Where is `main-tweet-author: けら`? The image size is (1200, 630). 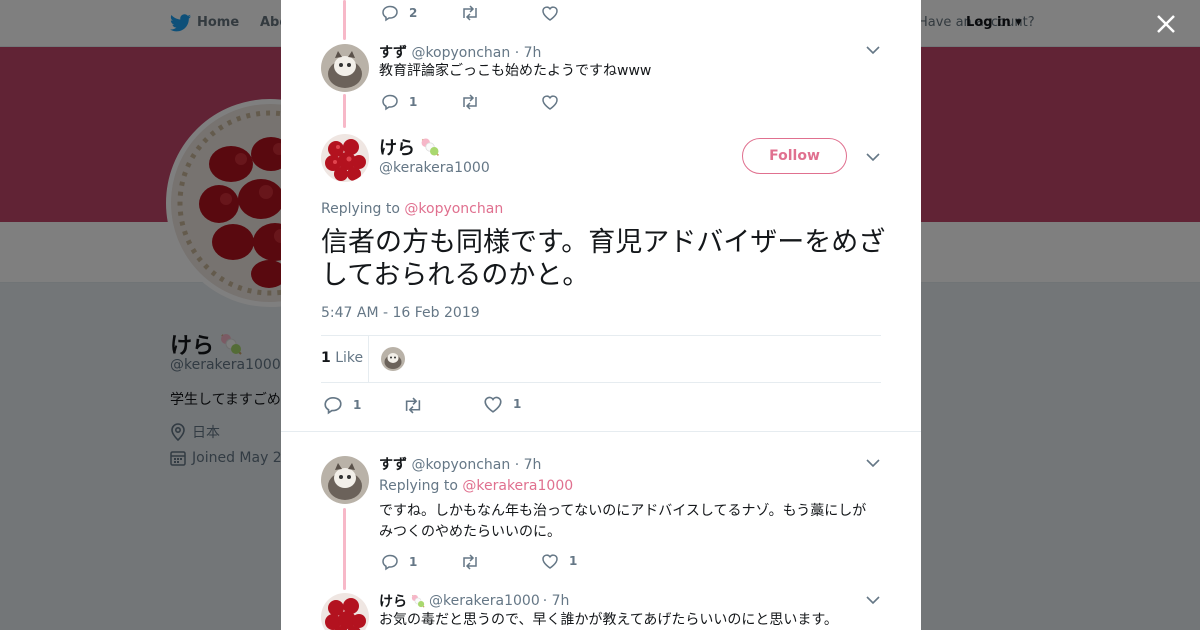
main-tweet-author: けら is located at coordinates (410, 147).